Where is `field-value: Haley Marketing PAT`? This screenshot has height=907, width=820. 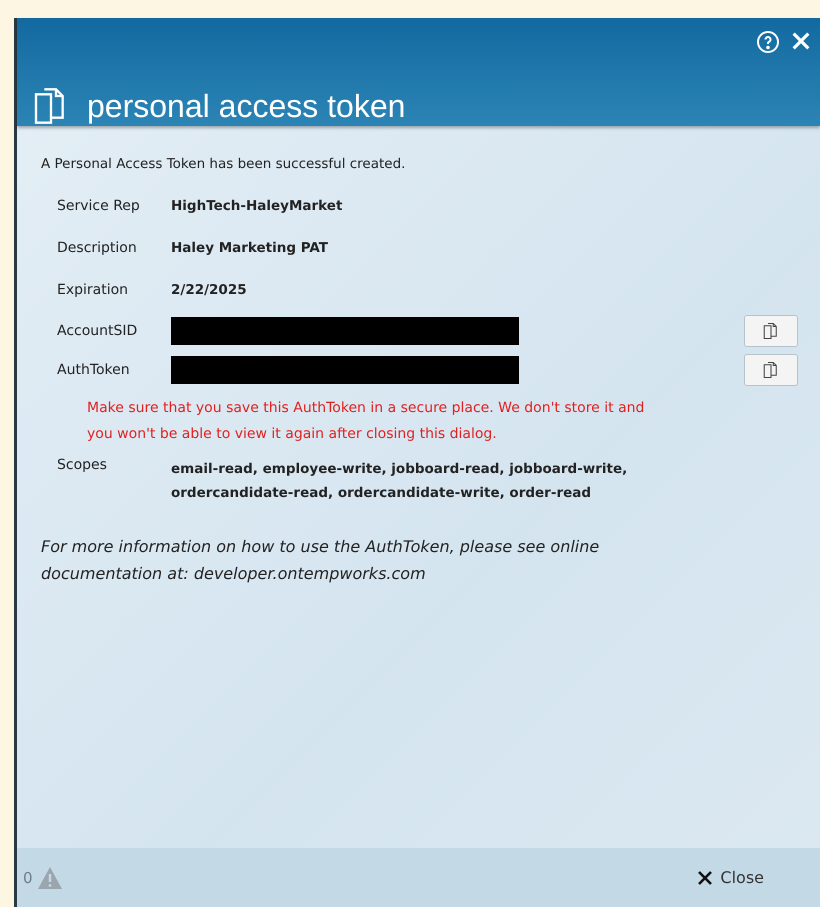
field-value: Haley Marketing PAT is located at coordinates (249, 248).